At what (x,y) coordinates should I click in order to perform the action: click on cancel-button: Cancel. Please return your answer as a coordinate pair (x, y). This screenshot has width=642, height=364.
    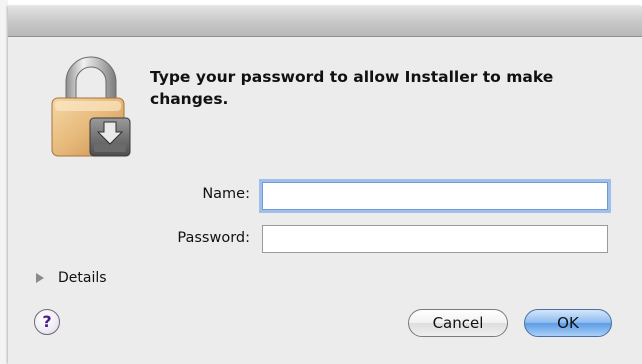
    Looking at the image, I should click on (458, 323).